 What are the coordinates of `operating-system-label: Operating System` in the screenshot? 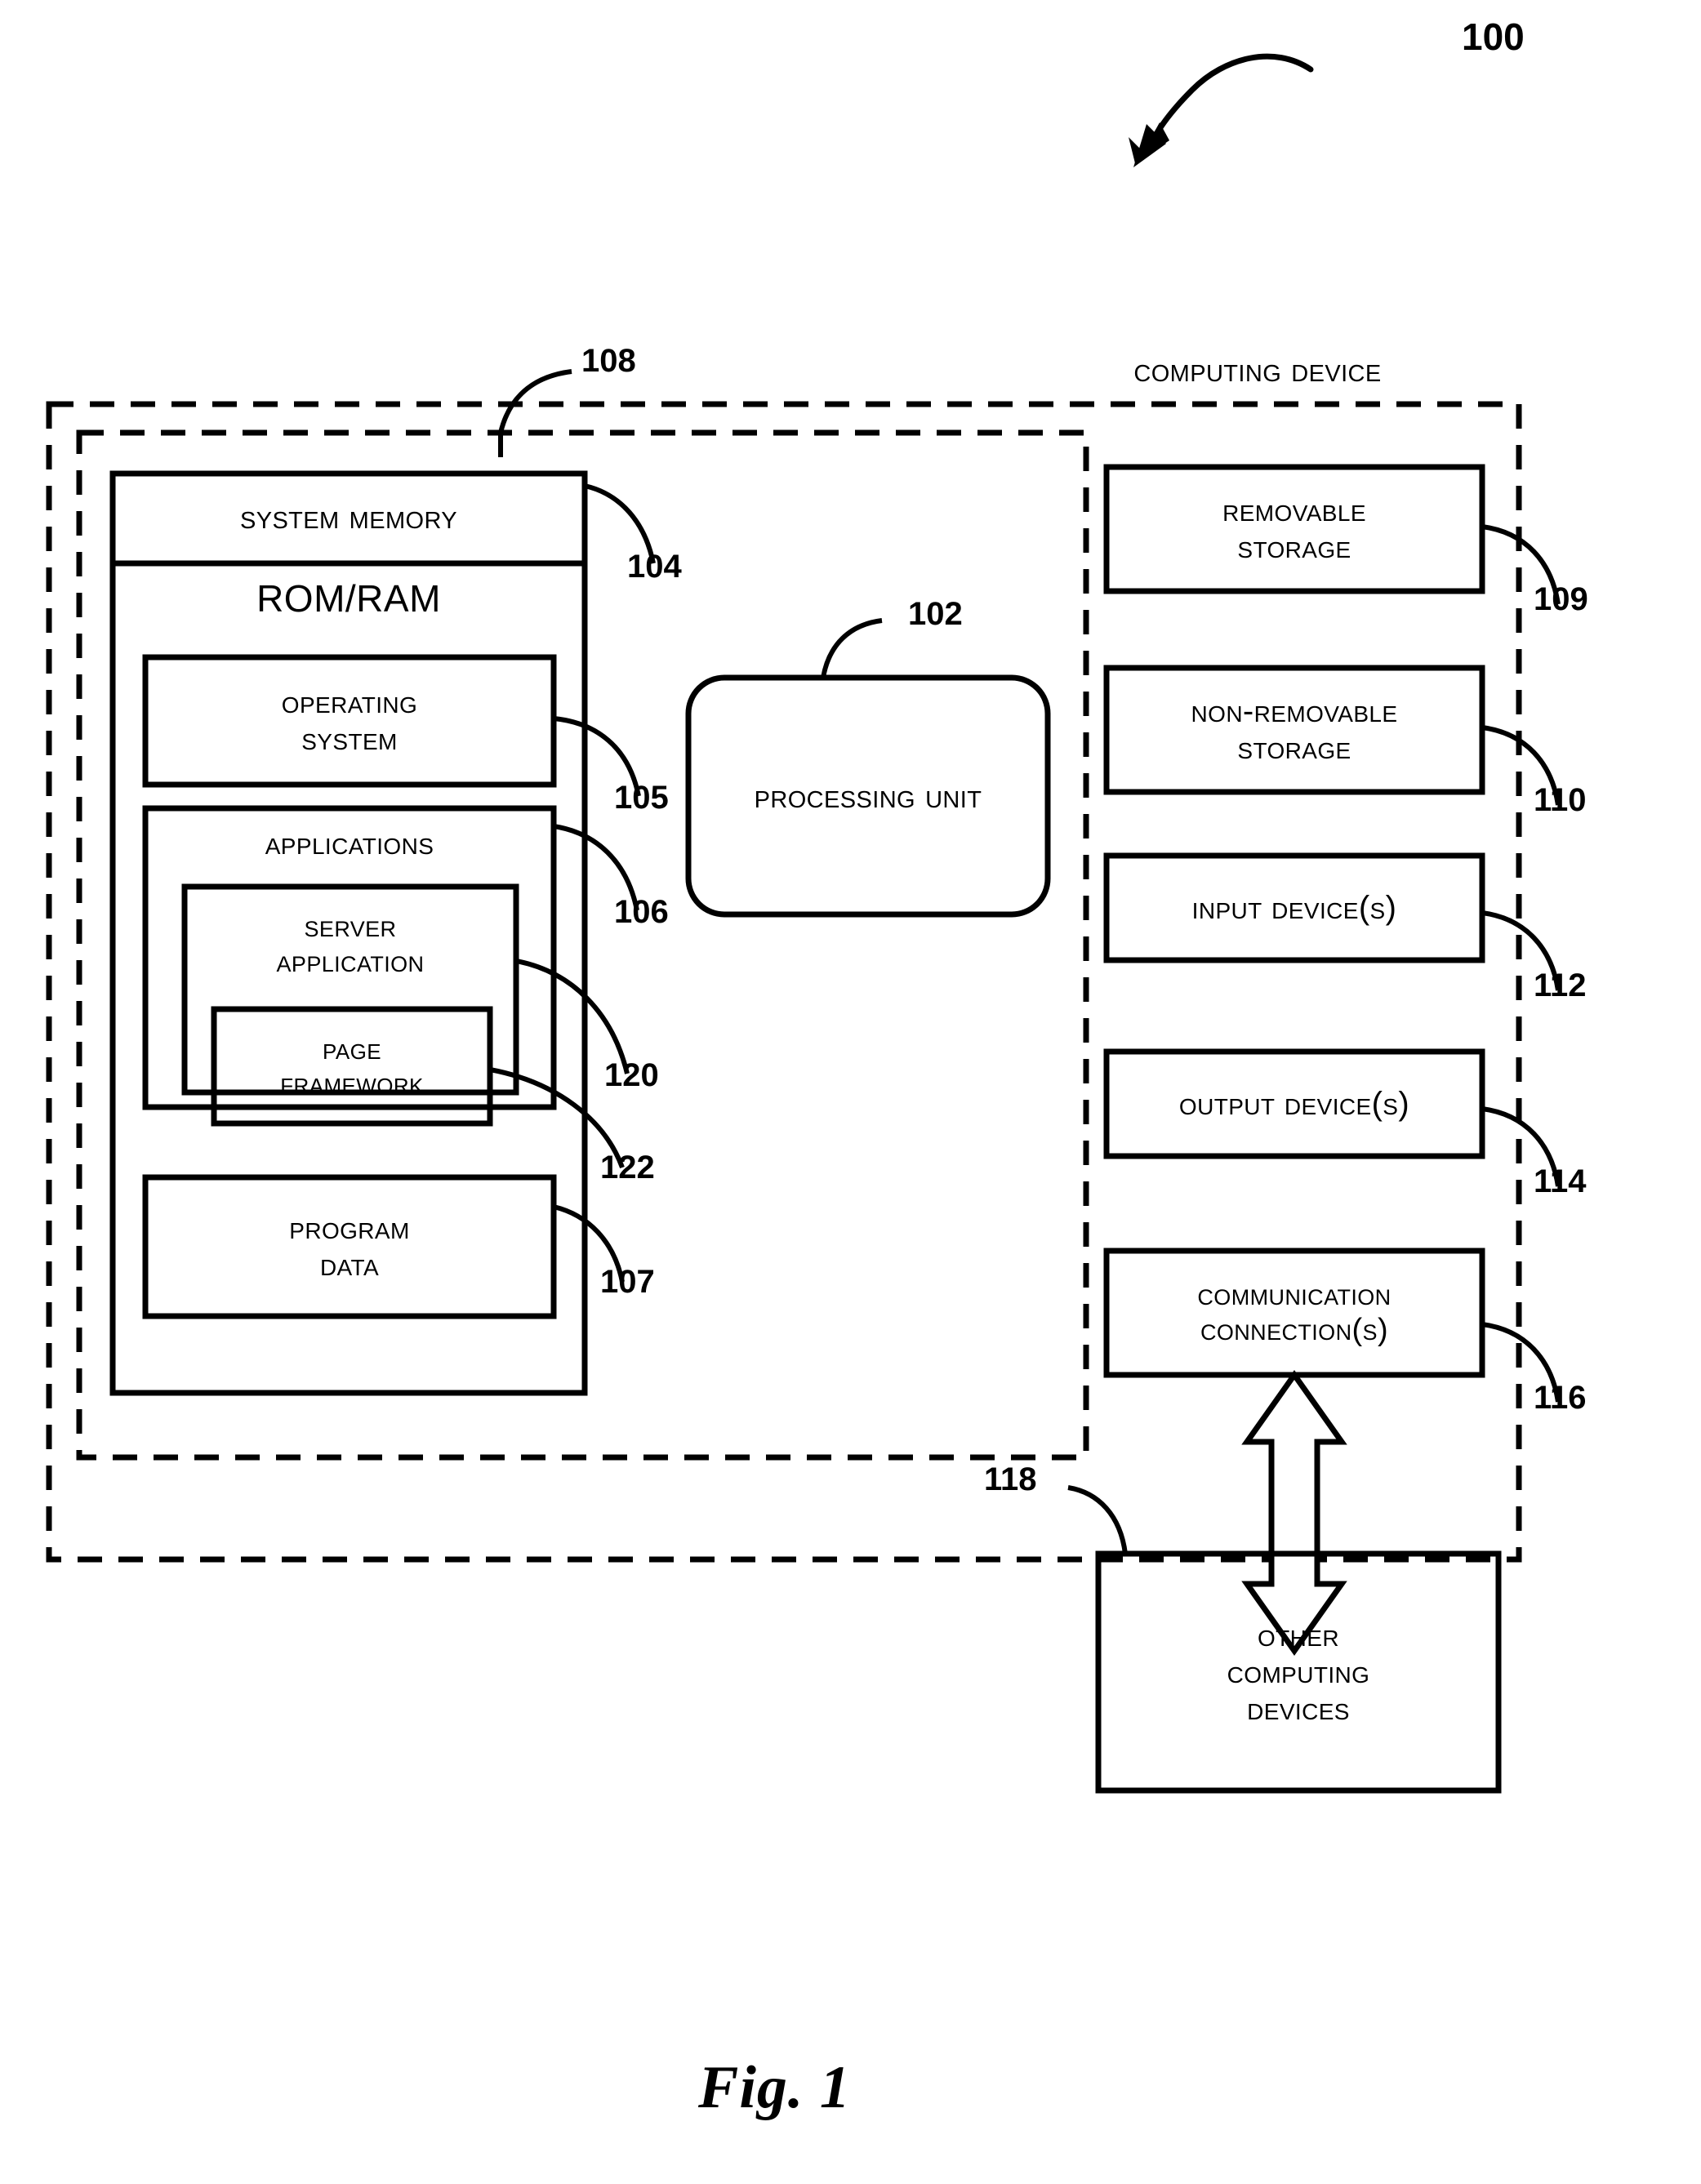 It's located at (350, 721).